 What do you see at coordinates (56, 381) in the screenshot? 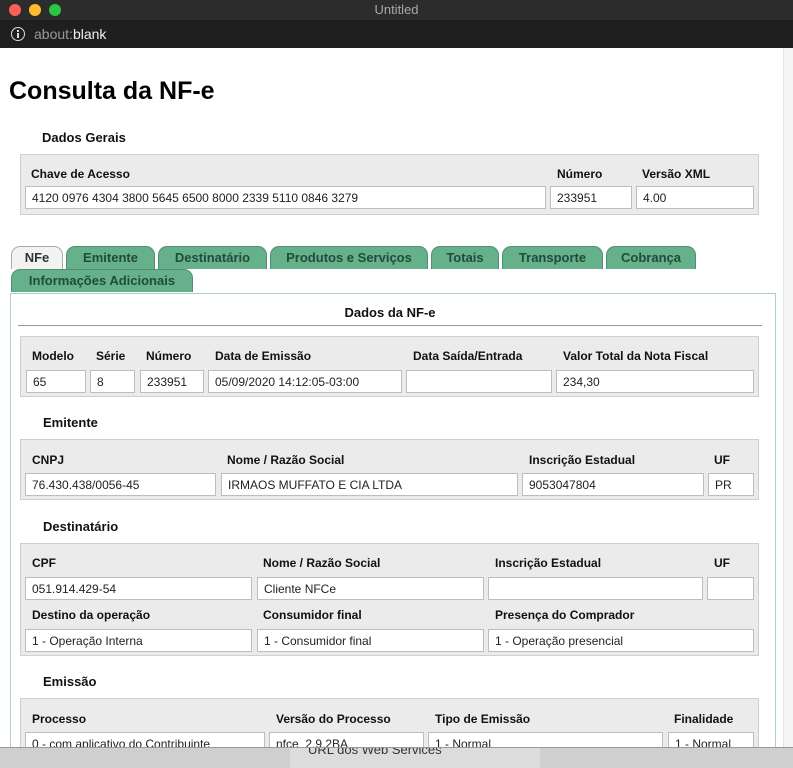
I see `modelo-field: 65` at bounding box center [56, 381].